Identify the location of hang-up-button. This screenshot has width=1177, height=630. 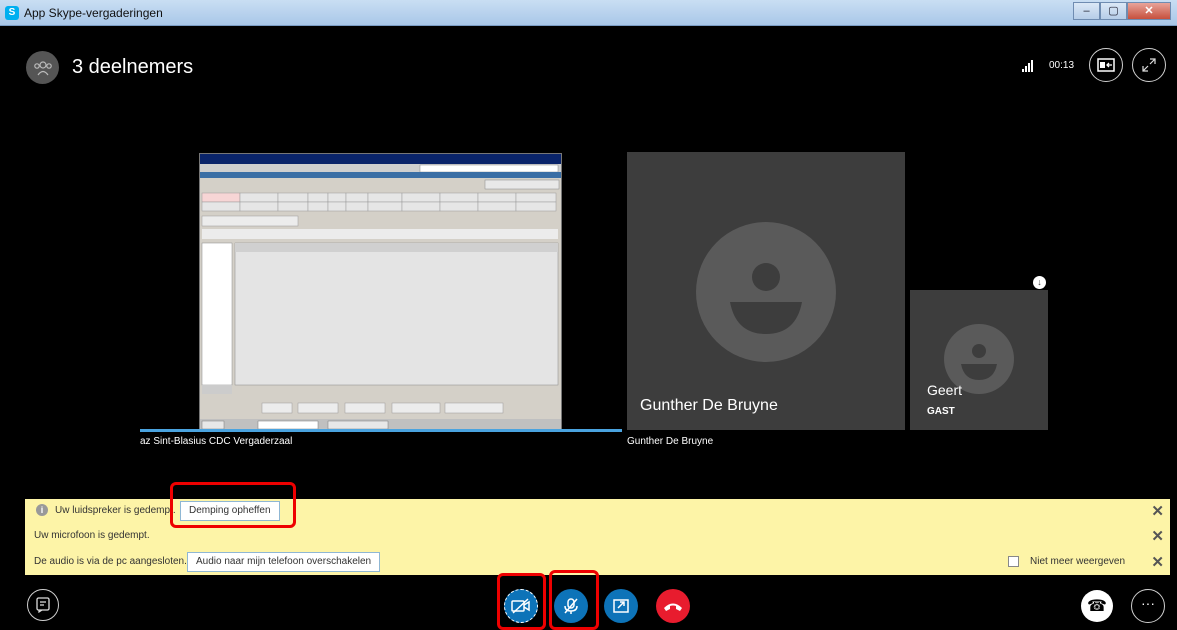
(673, 606).